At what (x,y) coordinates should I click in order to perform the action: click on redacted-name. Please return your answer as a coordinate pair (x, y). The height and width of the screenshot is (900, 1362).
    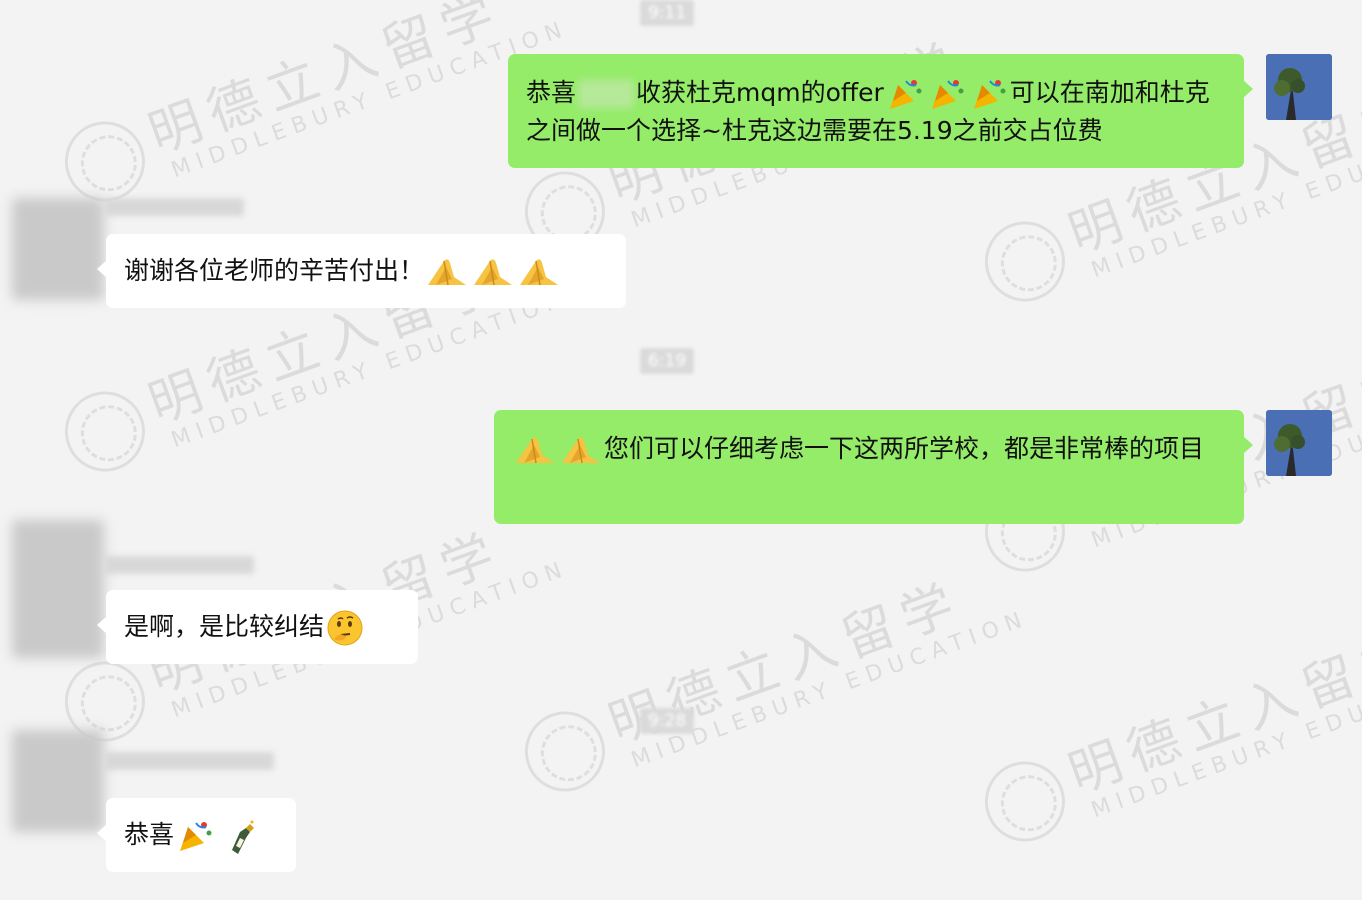
    Looking at the image, I should click on (606, 94).